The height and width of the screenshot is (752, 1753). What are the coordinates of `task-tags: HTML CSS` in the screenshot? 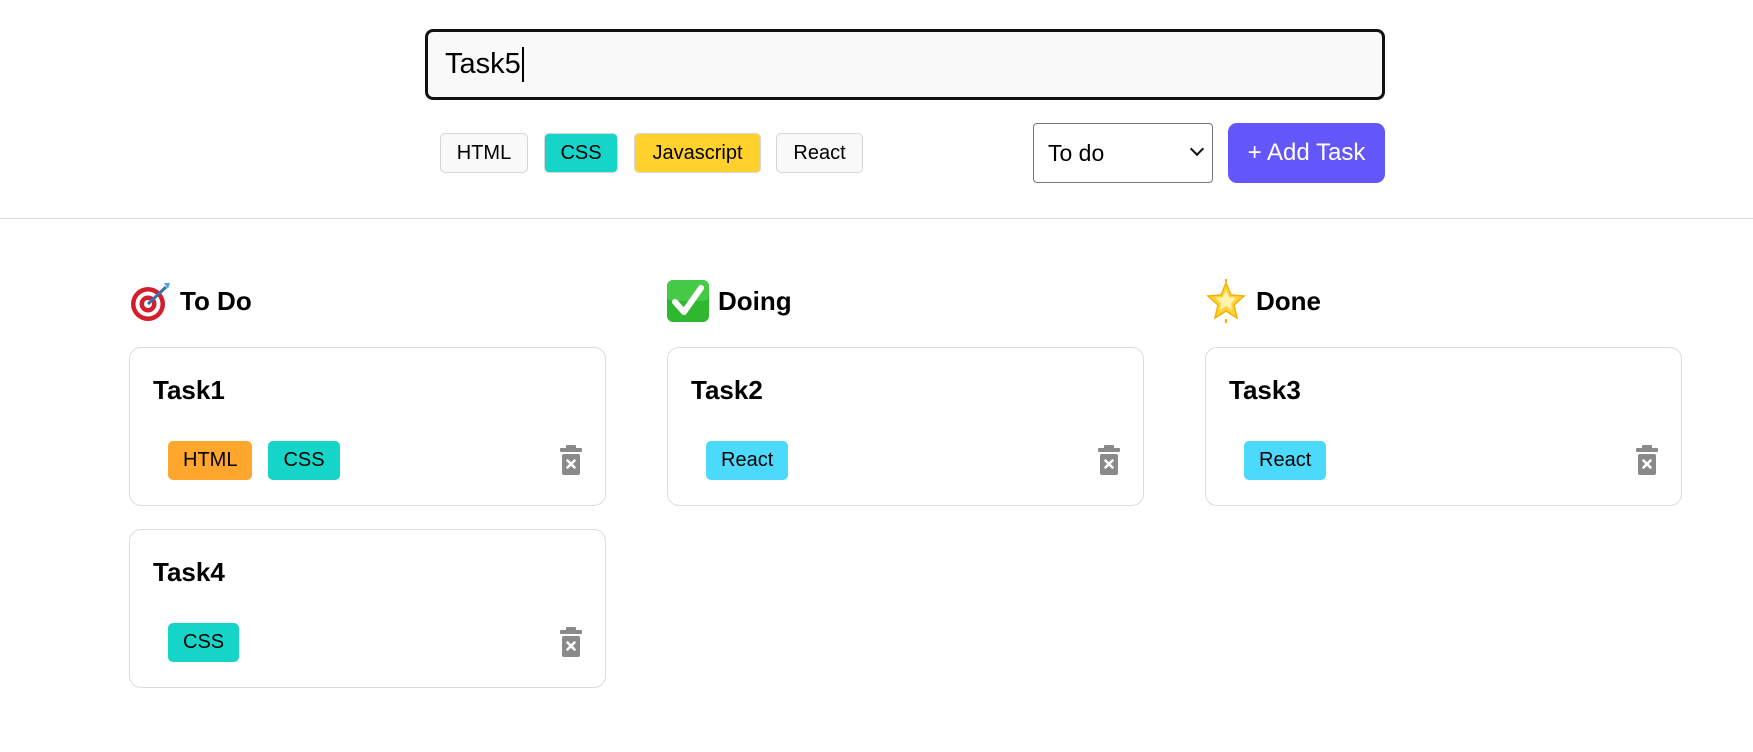 It's located at (254, 460).